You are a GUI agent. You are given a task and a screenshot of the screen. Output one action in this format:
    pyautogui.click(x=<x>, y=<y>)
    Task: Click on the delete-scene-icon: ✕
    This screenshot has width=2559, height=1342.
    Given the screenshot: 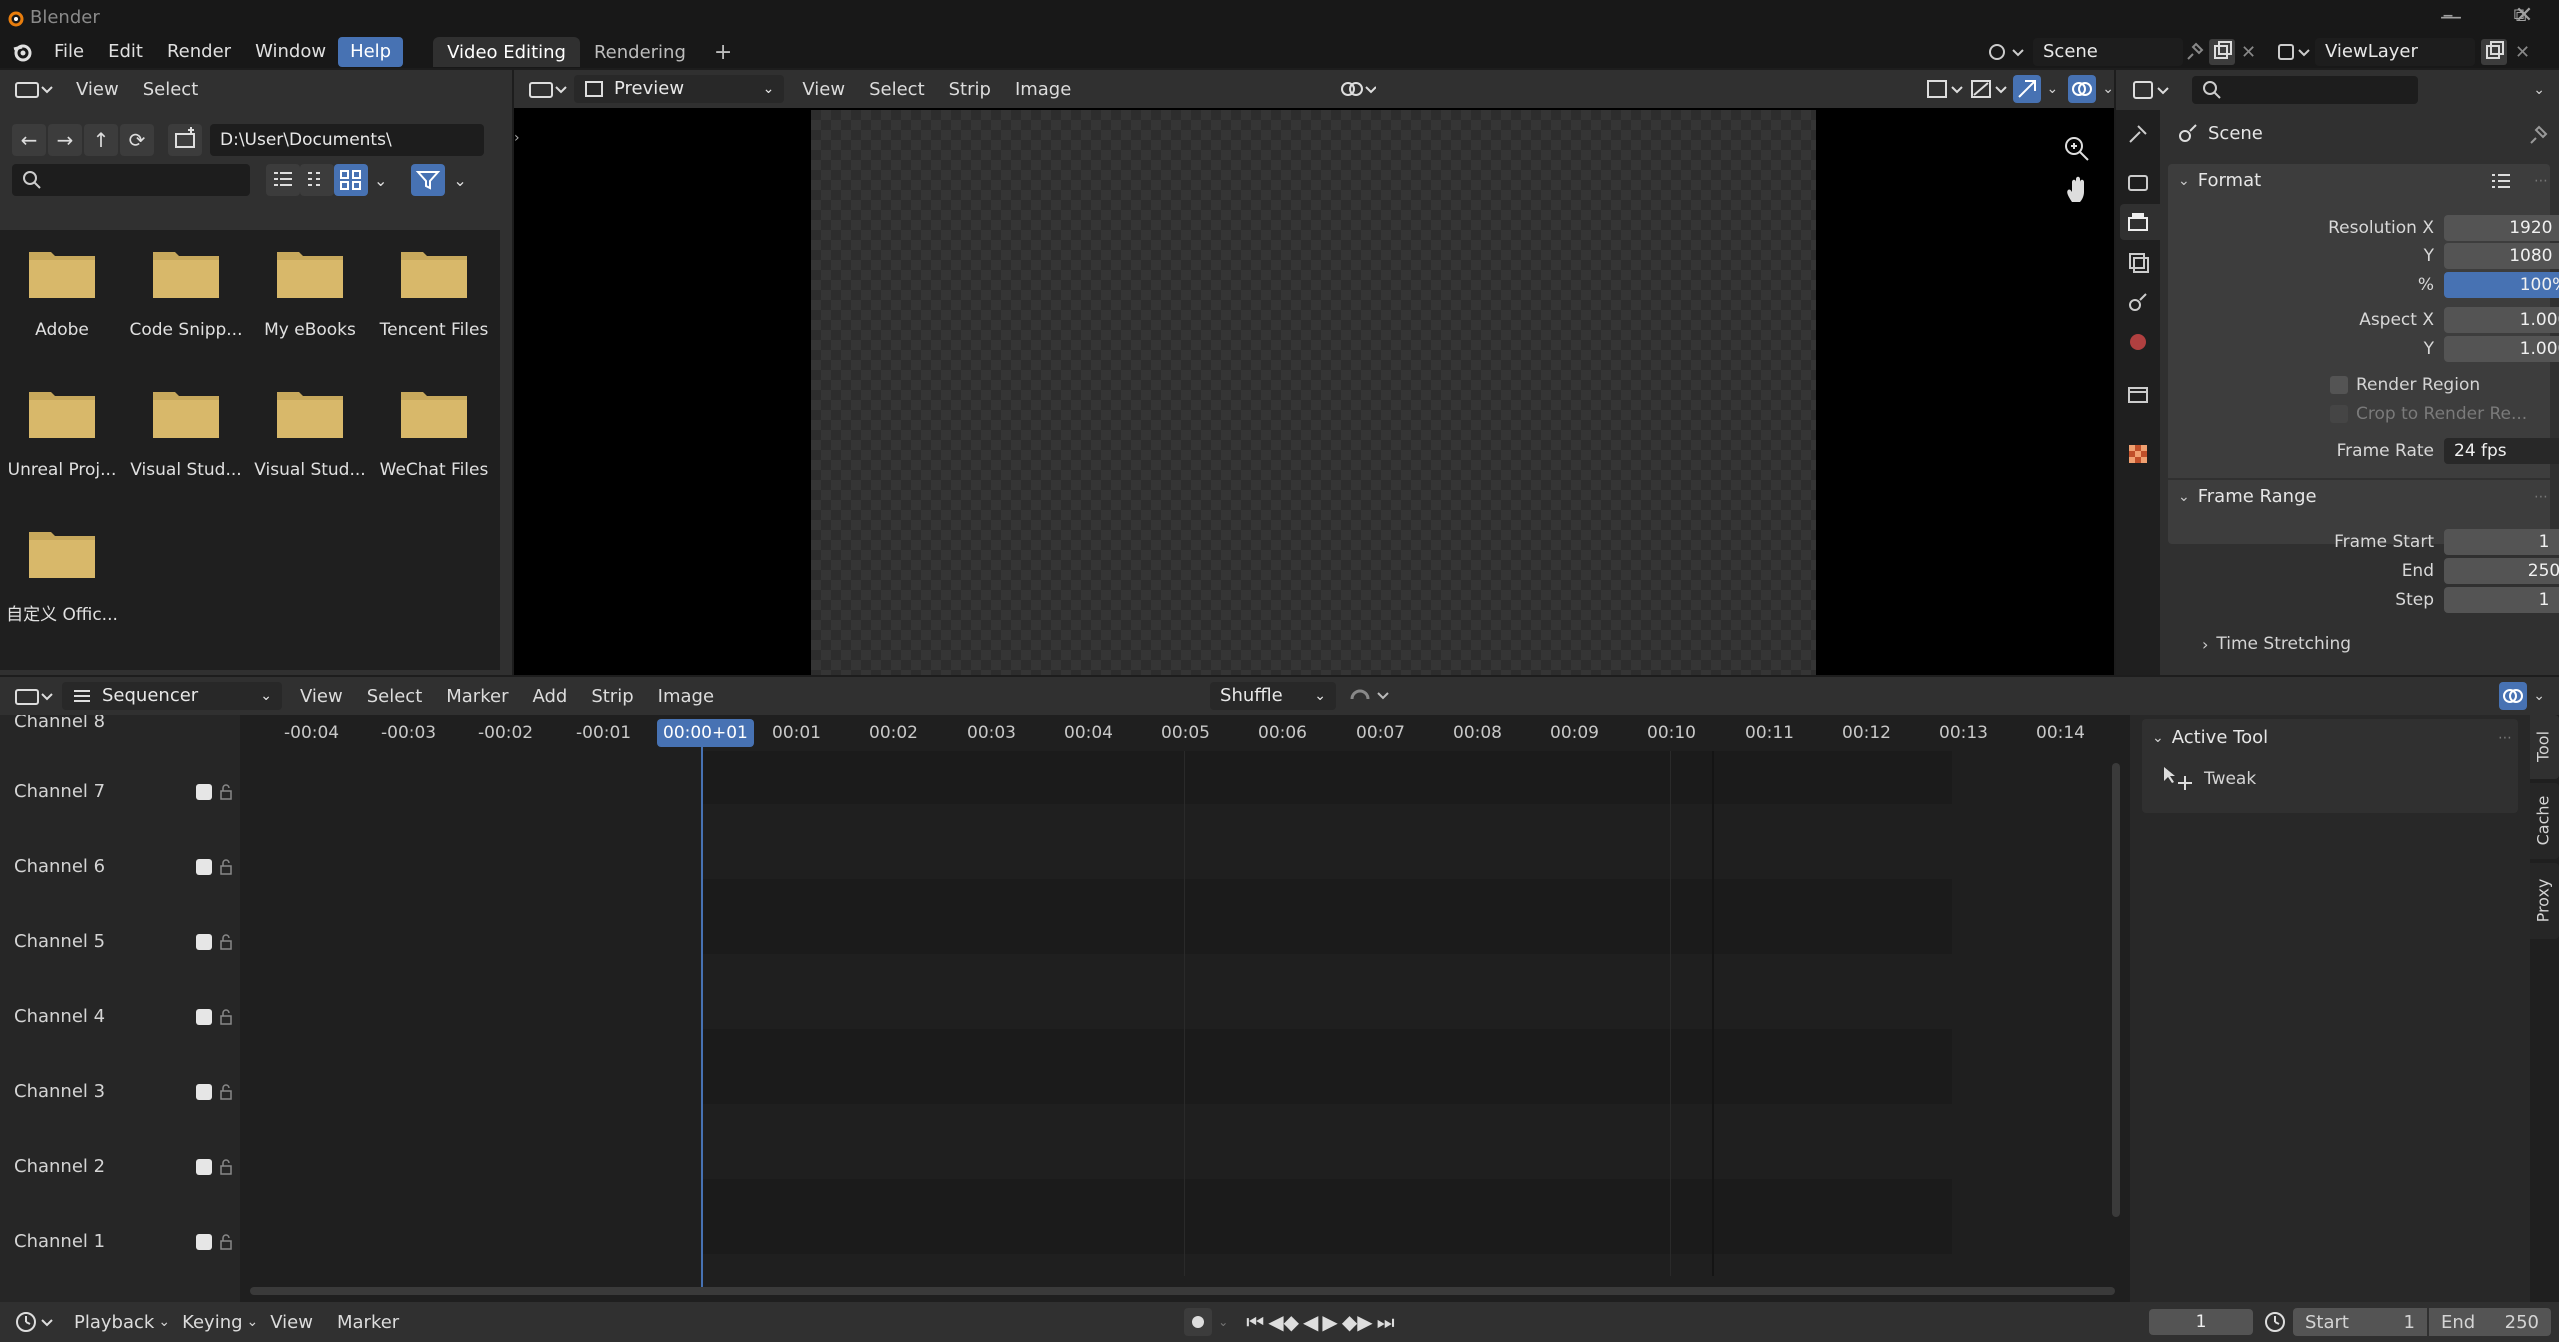 What is the action you would take?
    pyautogui.click(x=2248, y=52)
    